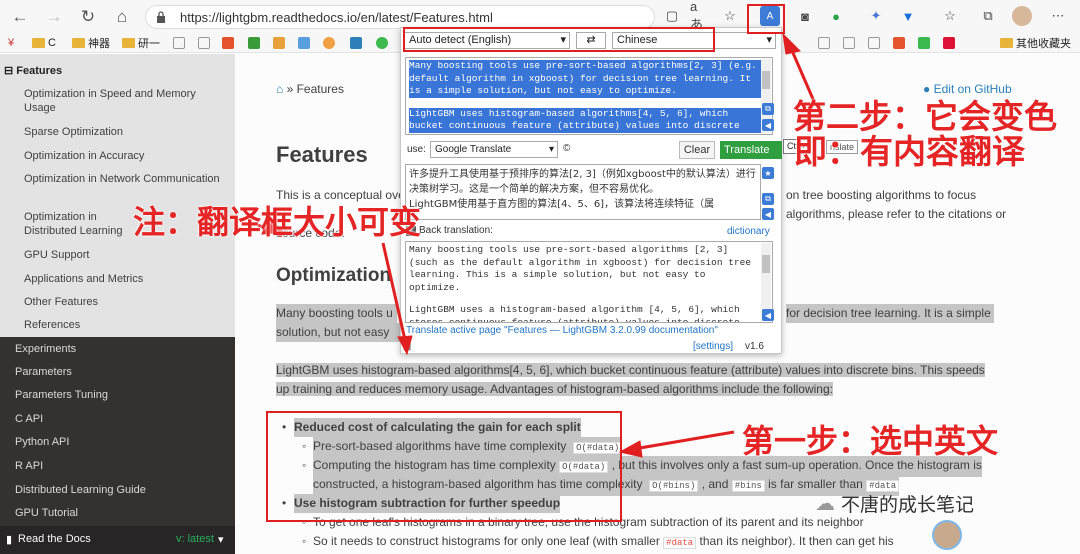  I want to click on wechat-icon: ☁, so click(825, 504).